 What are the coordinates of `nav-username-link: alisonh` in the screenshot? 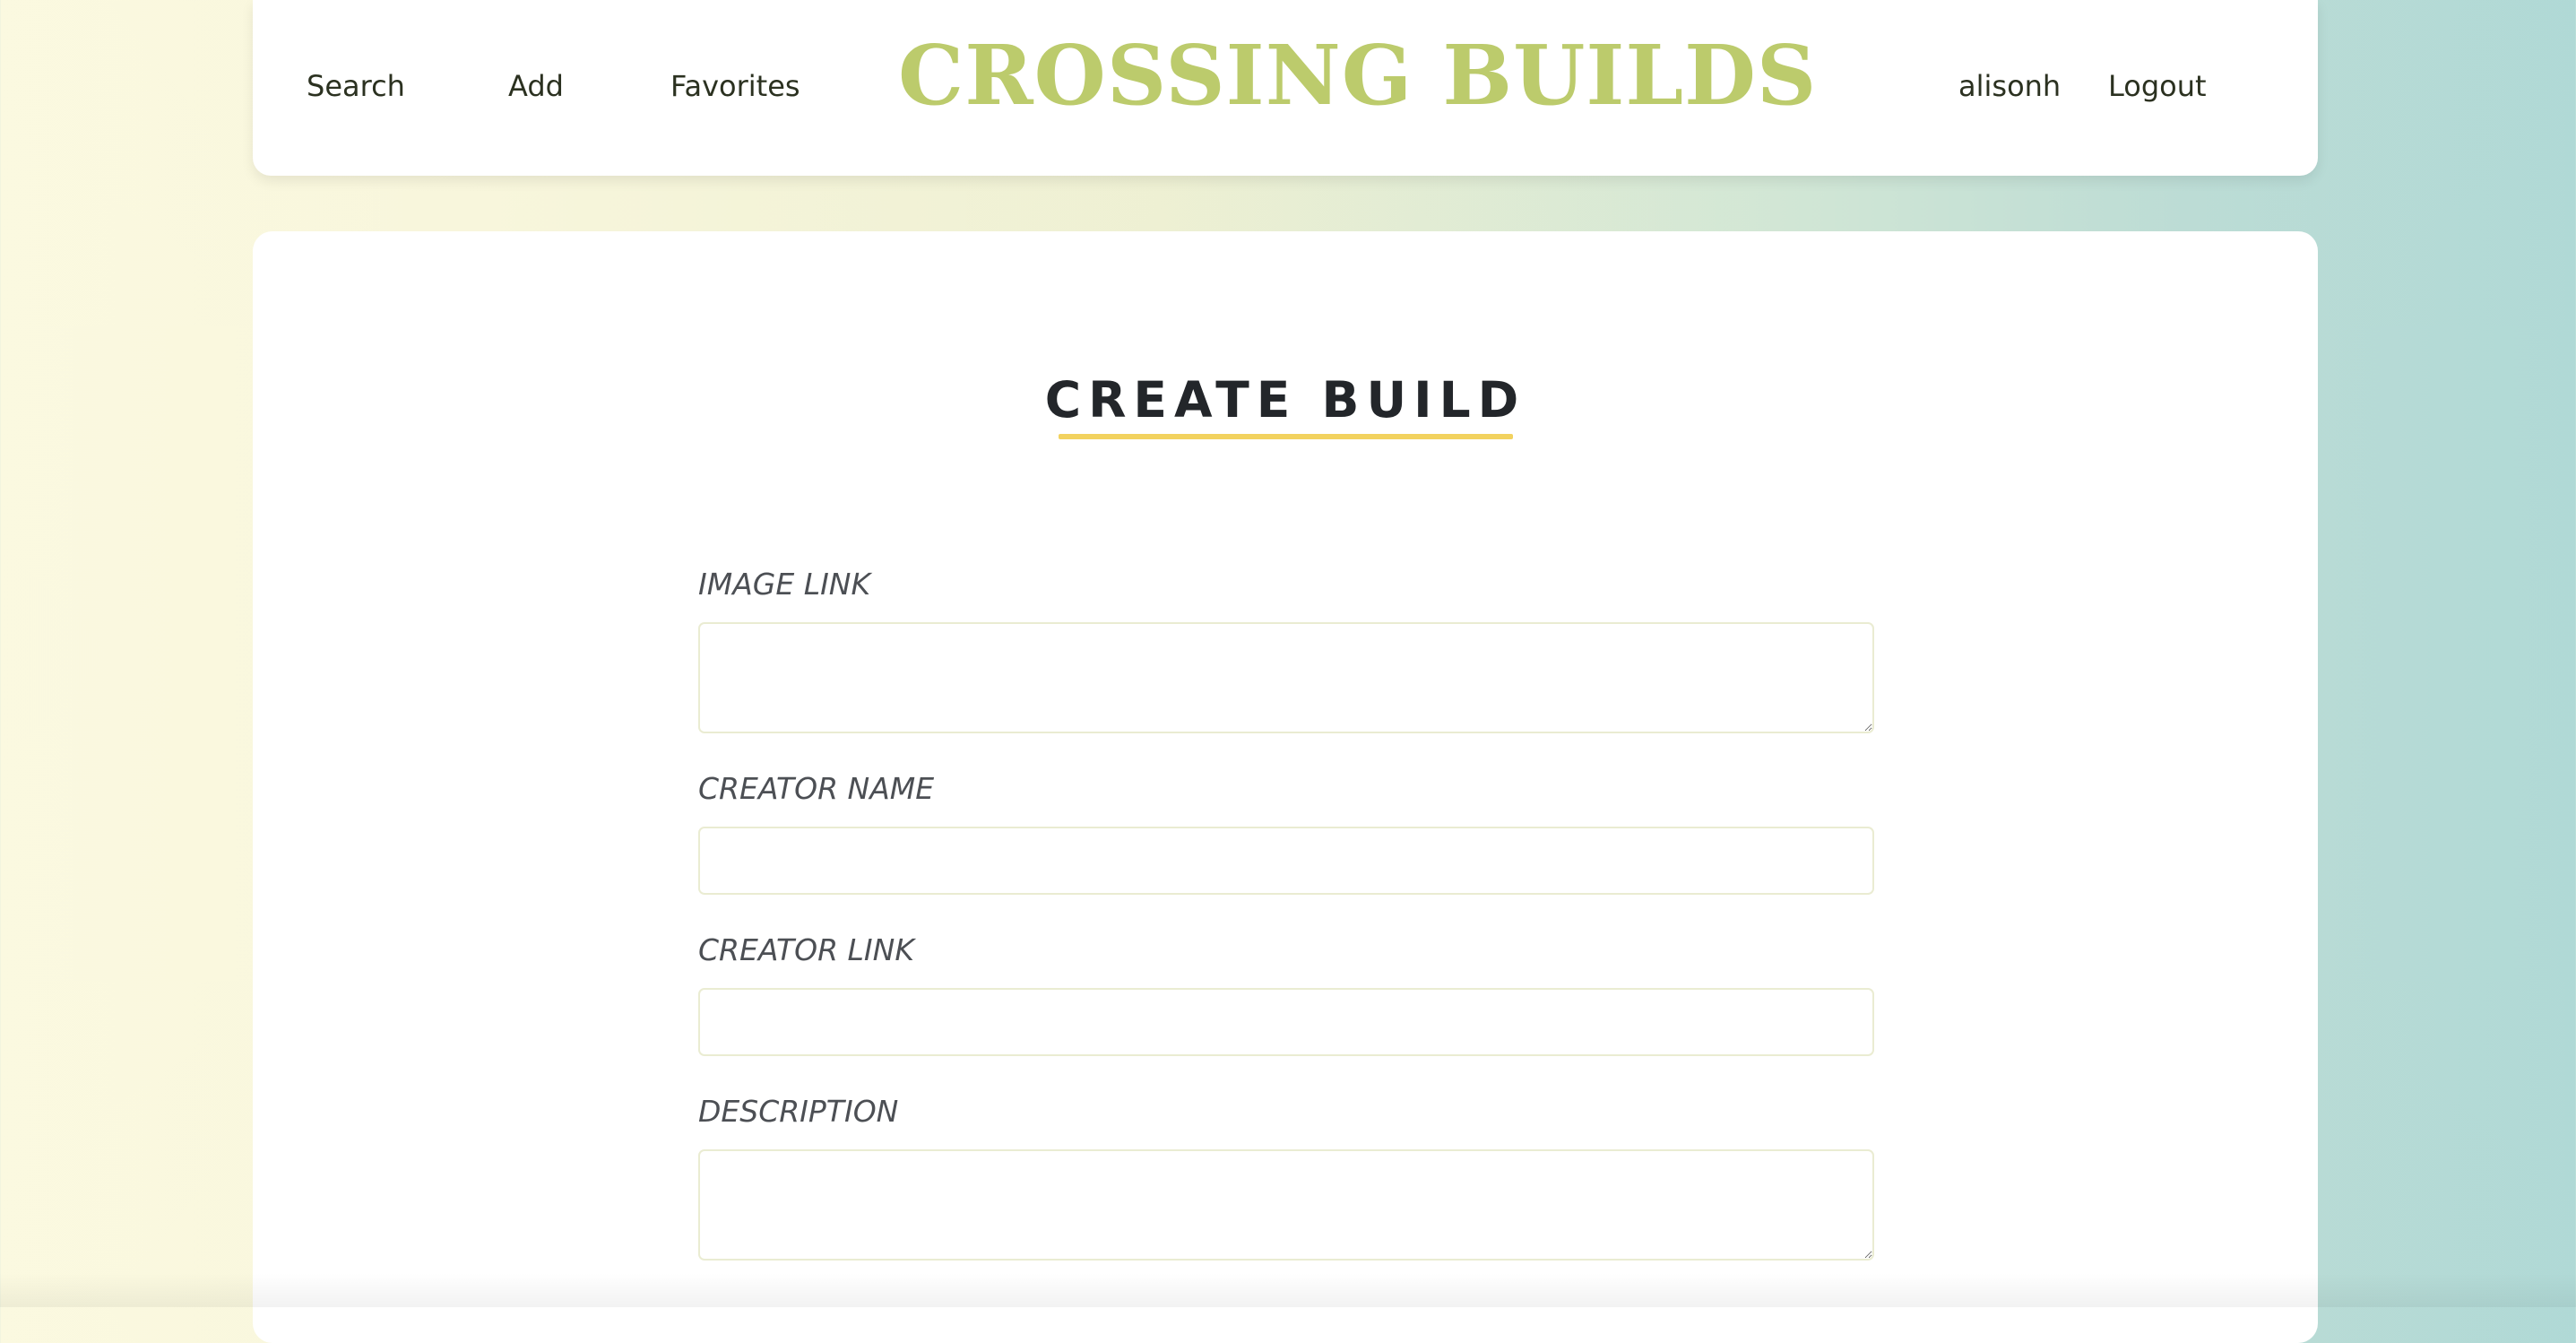 It's located at (2009, 86).